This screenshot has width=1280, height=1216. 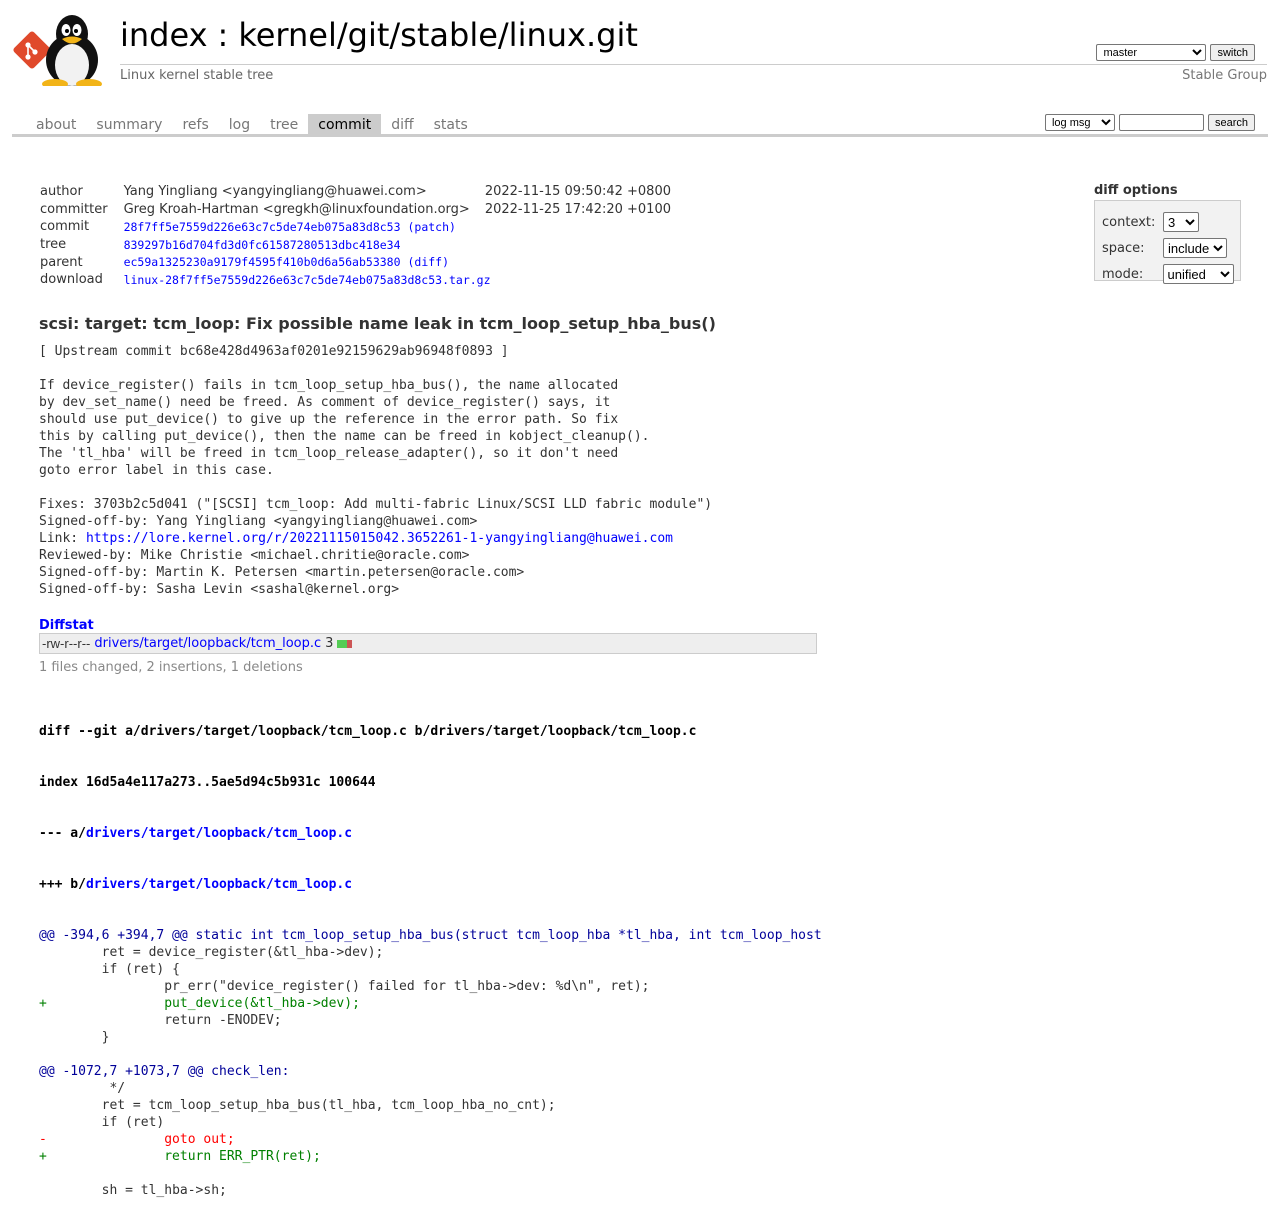 I want to click on diff-line-ctx: */, so click(x=82, y=1088).